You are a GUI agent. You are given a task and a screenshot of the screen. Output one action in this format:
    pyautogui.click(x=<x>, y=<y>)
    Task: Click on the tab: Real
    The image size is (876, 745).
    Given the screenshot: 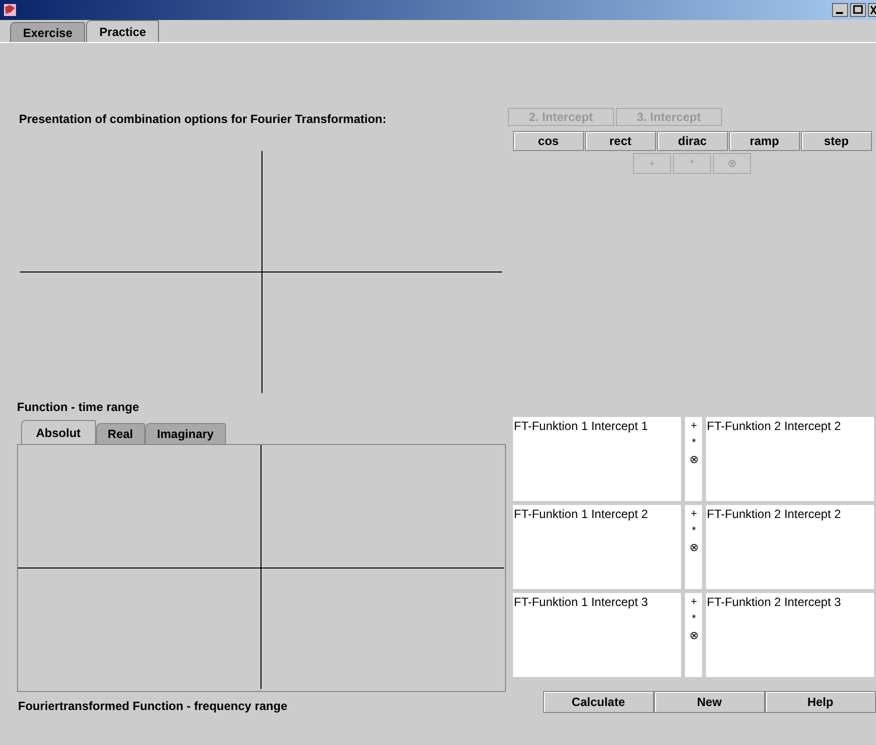 What is the action you would take?
    pyautogui.click(x=121, y=433)
    